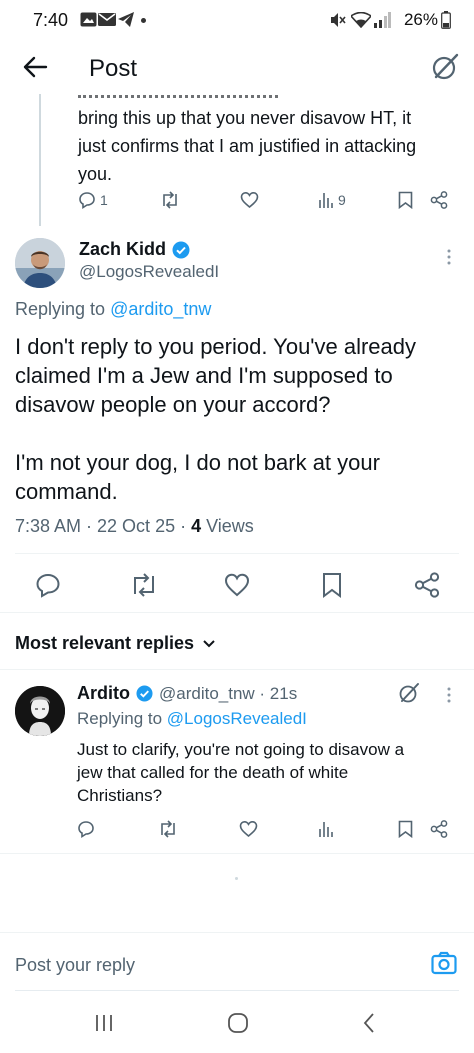 This screenshot has height=1053, width=474. I want to click on replying-to-handle-link: @LogosRevealedI, so click(237, 718).